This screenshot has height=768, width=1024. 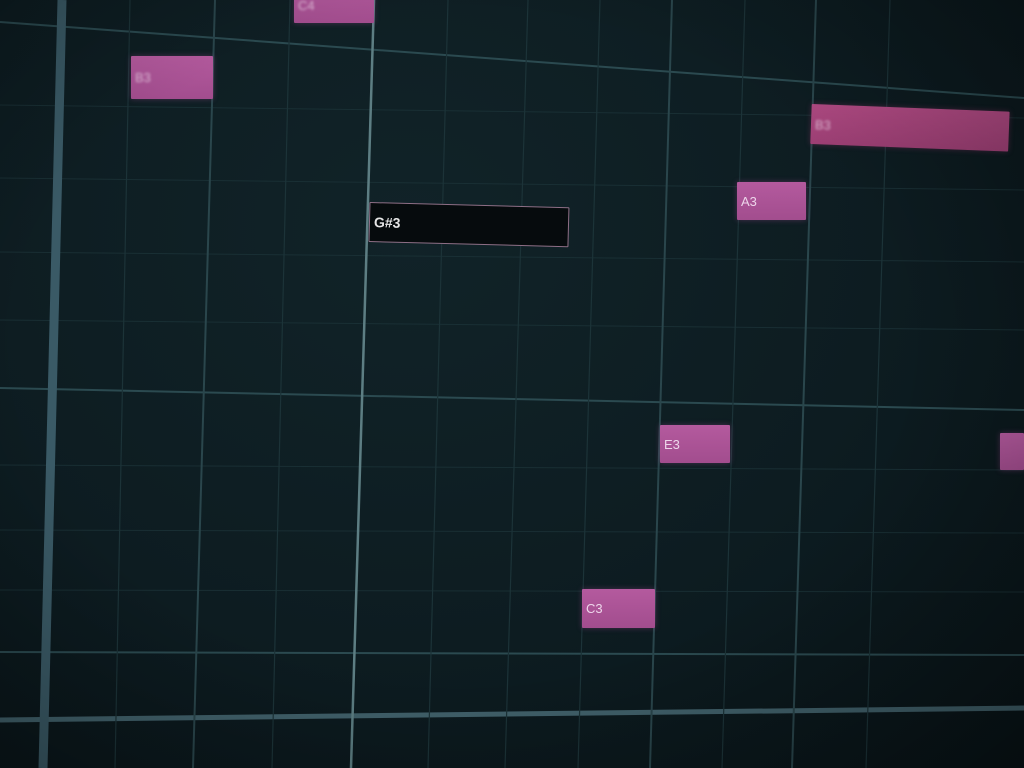 I want to click on note-label: G#3, so click(x=387, y=222).